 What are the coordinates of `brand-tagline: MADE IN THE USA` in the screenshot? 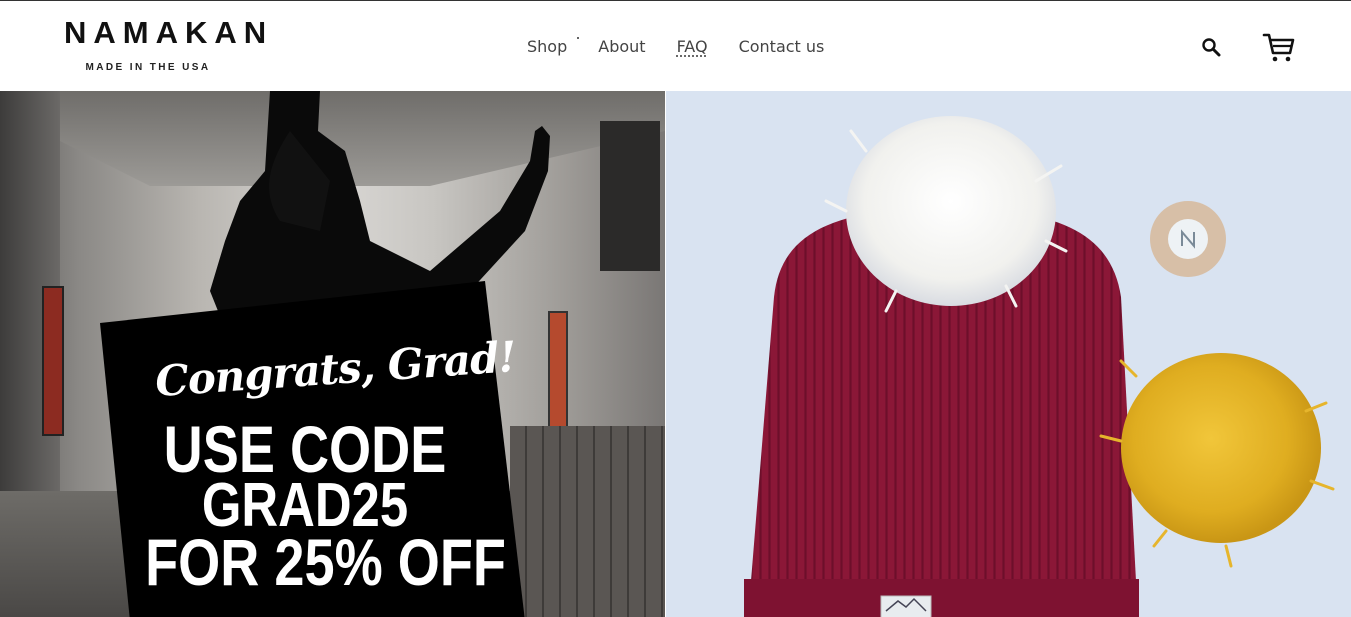 It's located at (148, 67).